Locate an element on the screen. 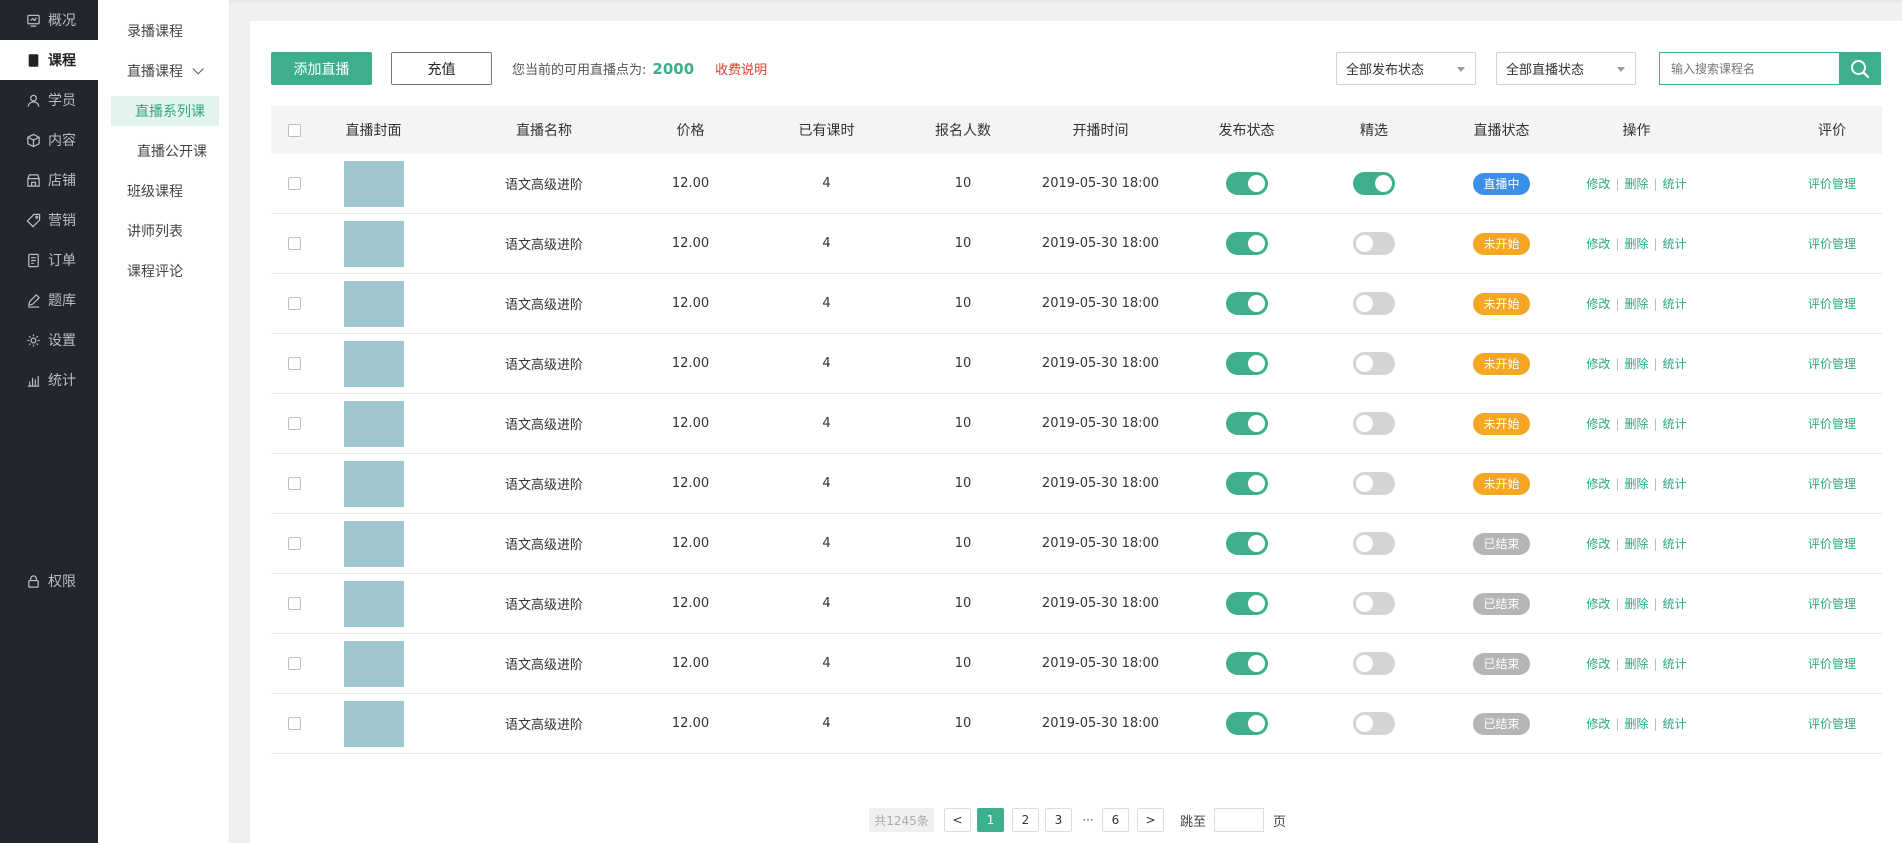 This screenshot has height=843, width=1902. subnav-teacher-list: 讲师列表 is located at coordinates (163, 231).